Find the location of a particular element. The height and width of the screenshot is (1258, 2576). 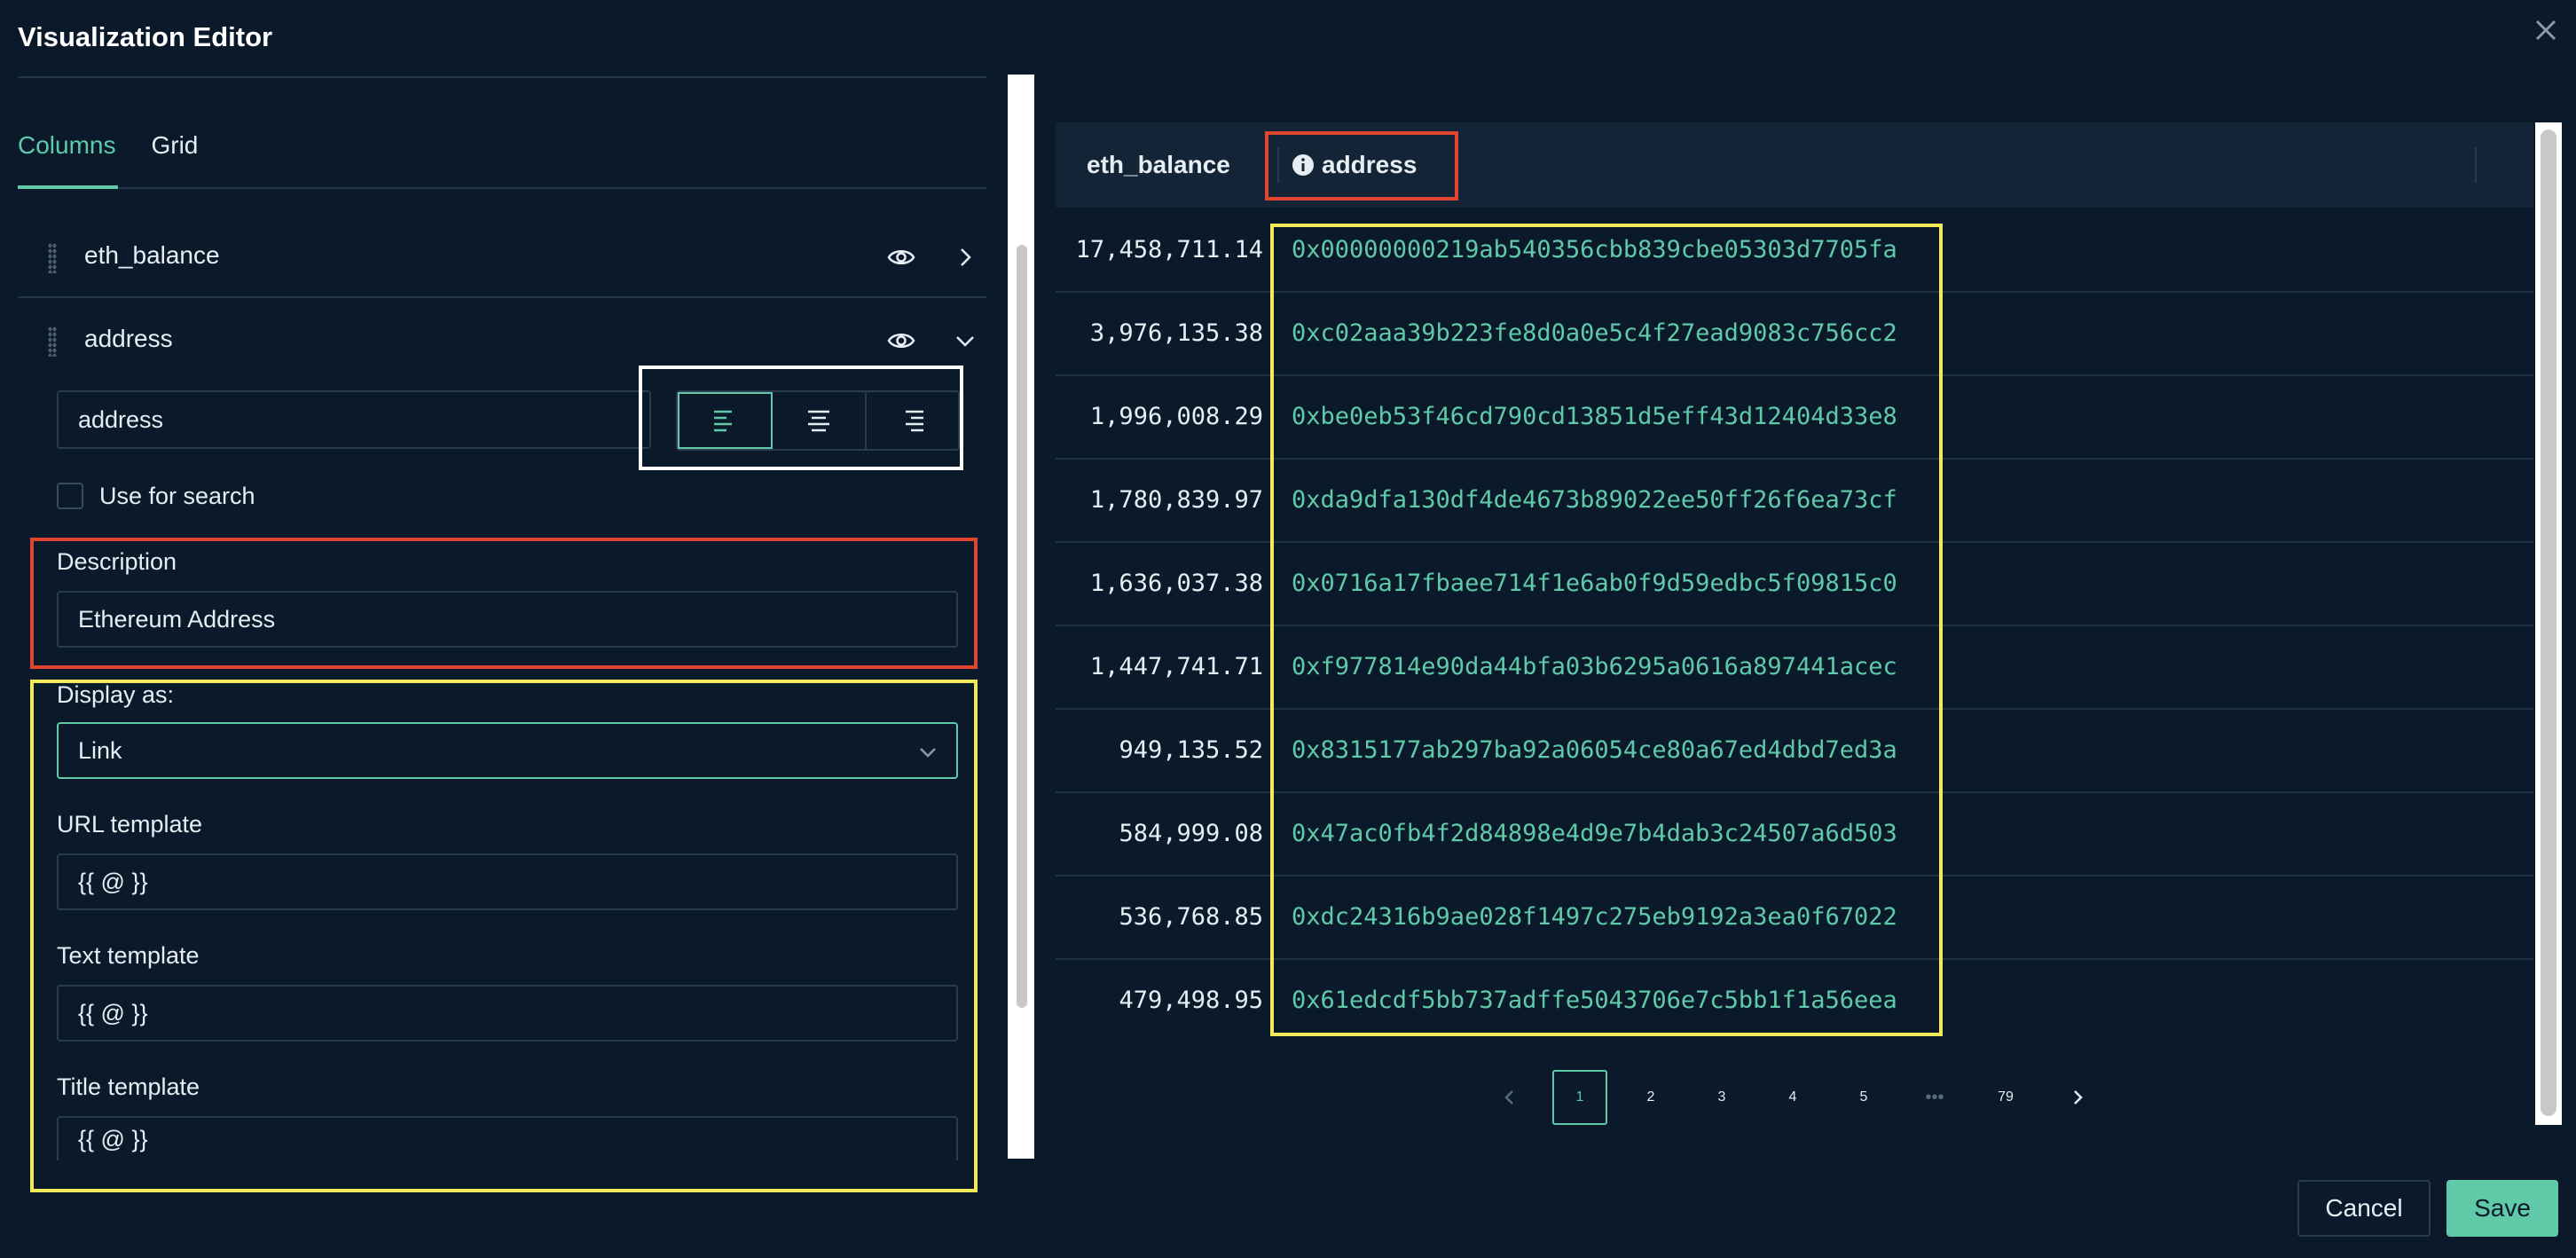

table-scroll-thumb is located at coordinates (2548, 623).